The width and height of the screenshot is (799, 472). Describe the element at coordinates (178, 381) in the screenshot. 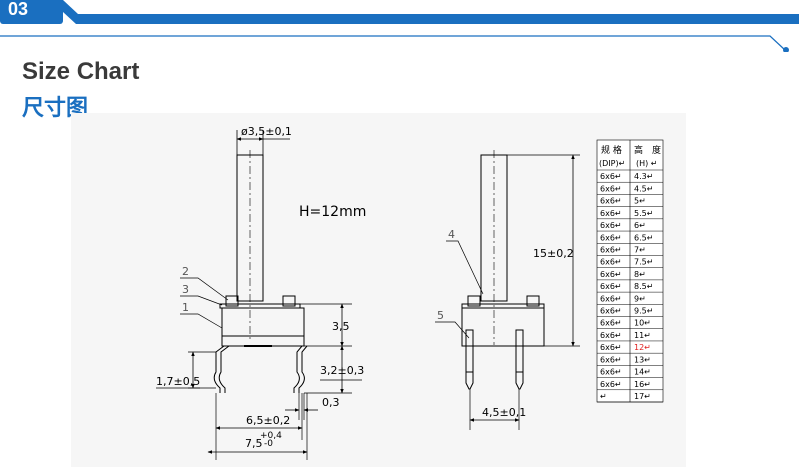

I see `label-dim-1-7: 1,7±0,5` at that location.